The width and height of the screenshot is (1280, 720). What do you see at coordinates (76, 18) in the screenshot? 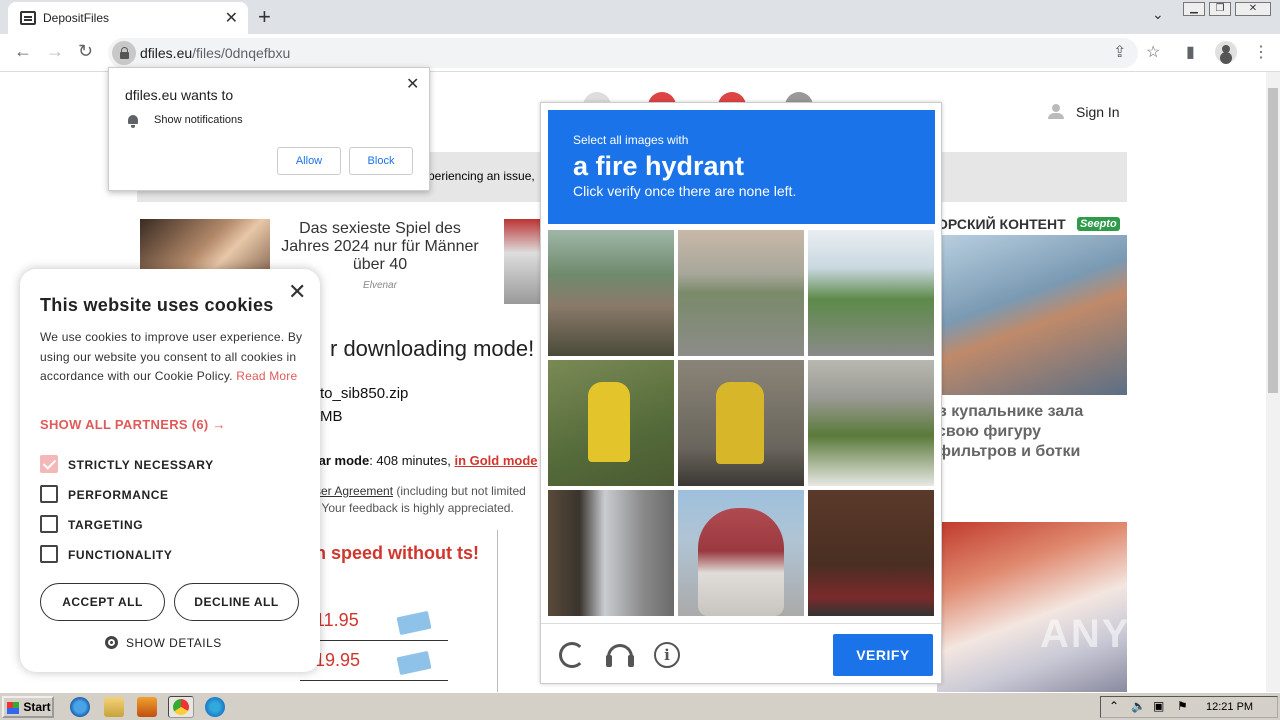
I see `tab-title: DepositFiles` at bounding box center [76, 18].